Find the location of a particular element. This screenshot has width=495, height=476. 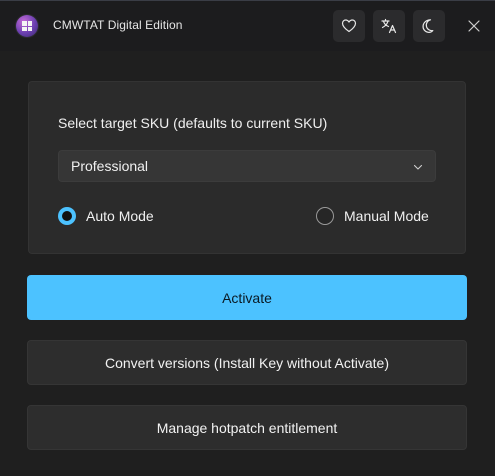

windows-logo-icon is located at coordinates (27, 26).